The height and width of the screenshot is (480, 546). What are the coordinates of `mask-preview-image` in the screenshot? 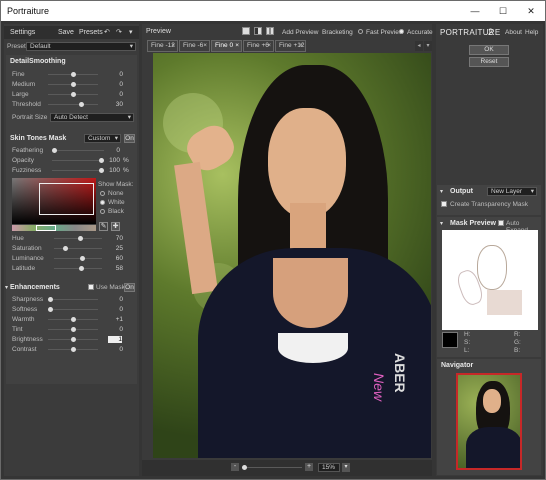 It's located at (490, 280).